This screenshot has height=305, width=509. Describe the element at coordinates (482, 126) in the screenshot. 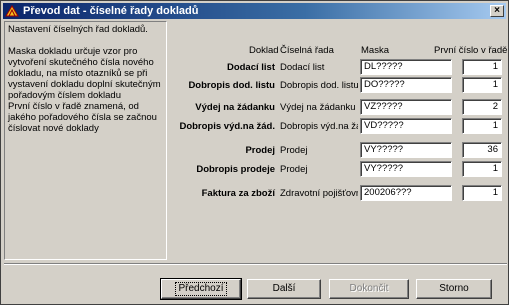

I see `first-number-input-dobropis-vyd-na-zad: 1` at that location.